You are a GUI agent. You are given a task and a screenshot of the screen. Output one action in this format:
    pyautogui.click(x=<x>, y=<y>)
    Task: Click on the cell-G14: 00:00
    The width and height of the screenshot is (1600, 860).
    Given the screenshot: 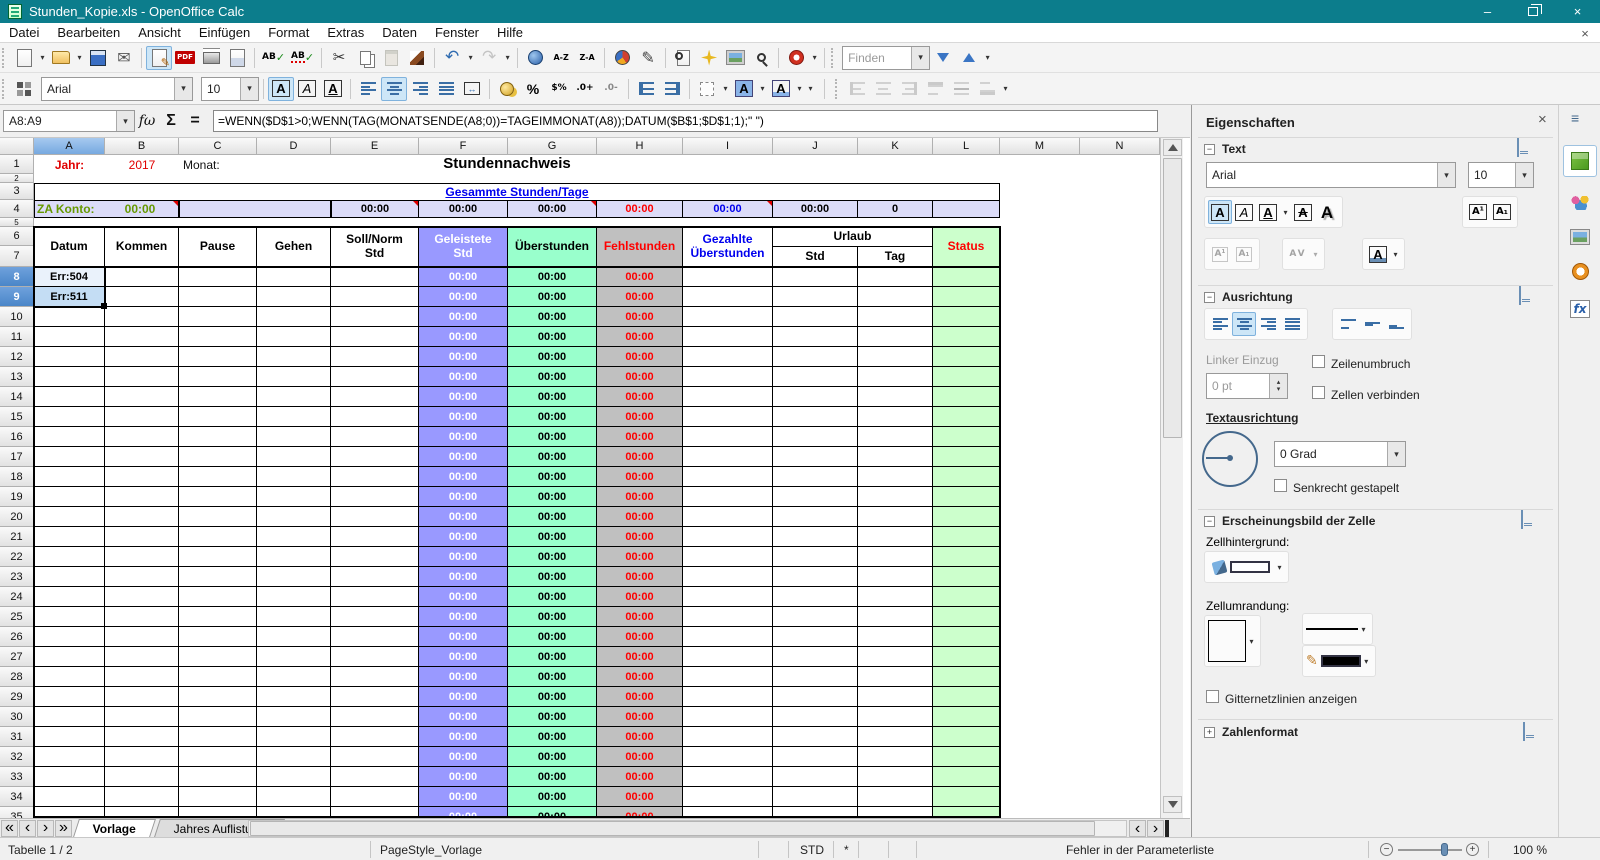 What is the action you would take?
    pyautogui.click(x=552, y=397)
    